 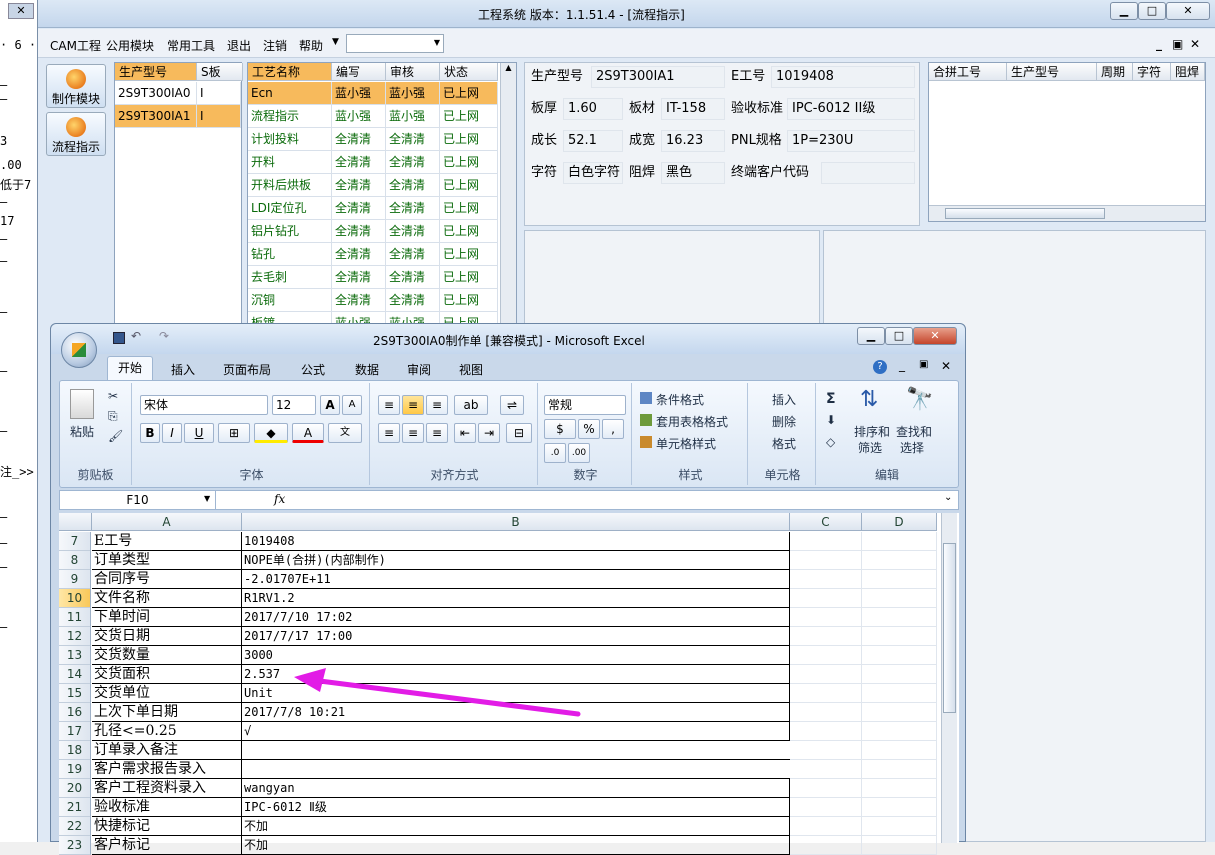 I want to click on annotation-arrow-line, so click(x=445, y=697).